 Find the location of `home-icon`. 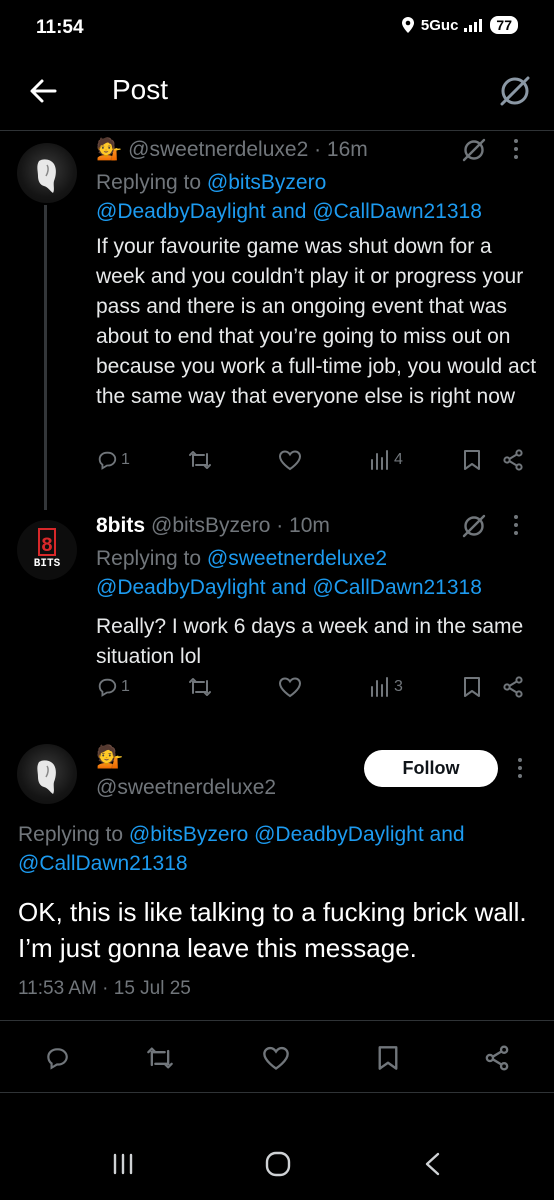

home-icon is located at coordinates (278, 1164).